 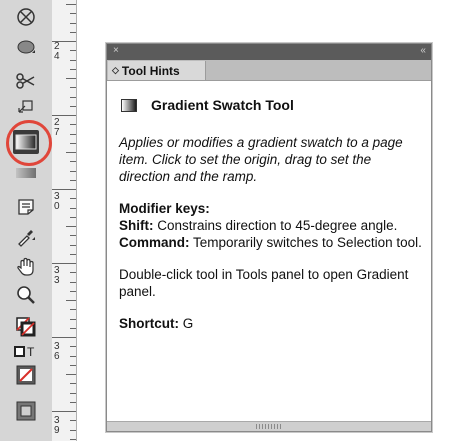 I want to click on ruler-label: 36, so click(x=57, y=351).